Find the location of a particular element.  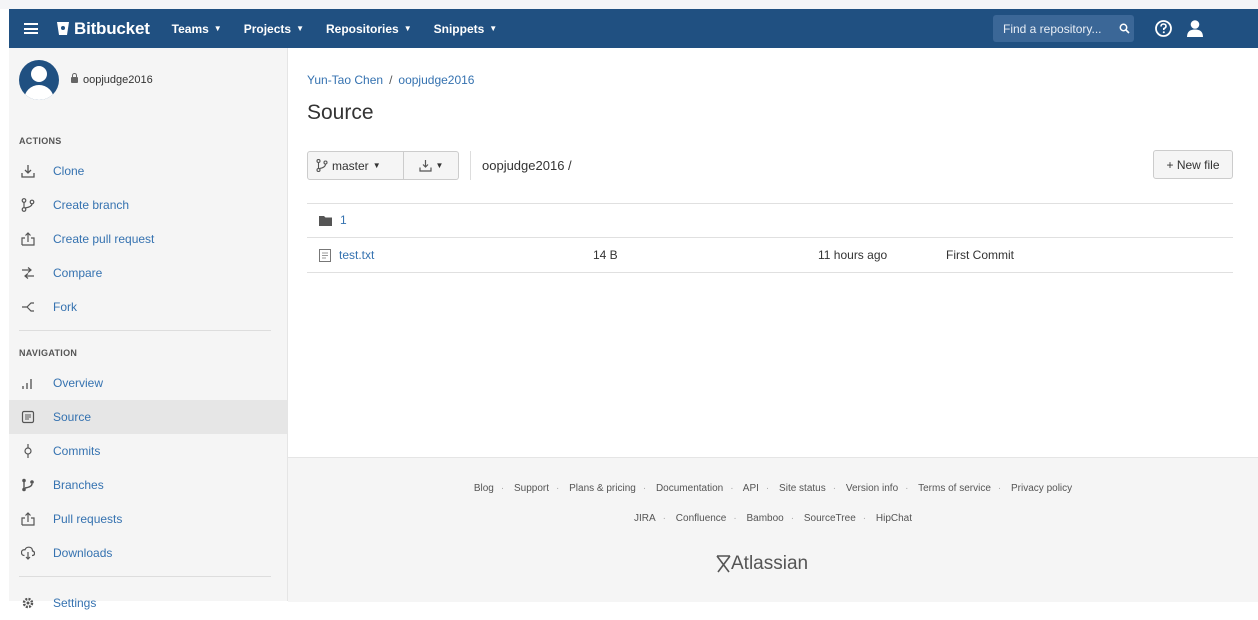

pull-requests-icon is located at coordinates (28, 519).